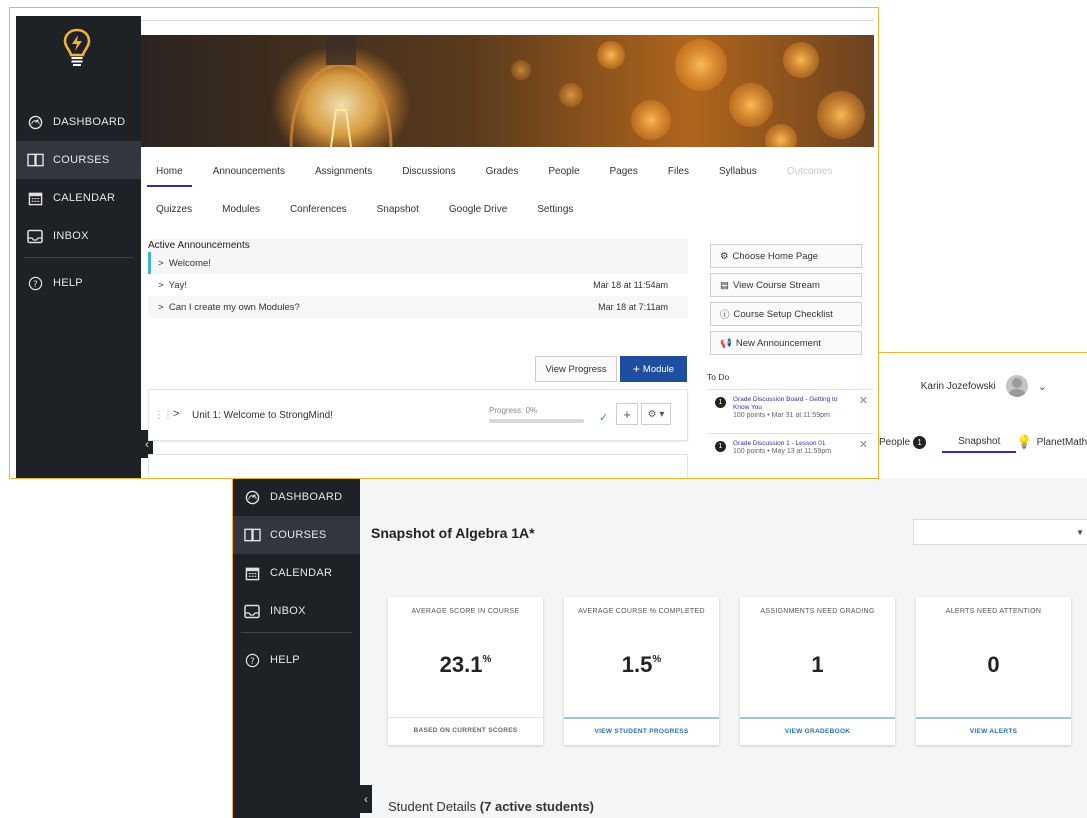  Describe the element at coordinates (536, 806) in the screenshot. I see `student-count: (7 active students)` at that location.